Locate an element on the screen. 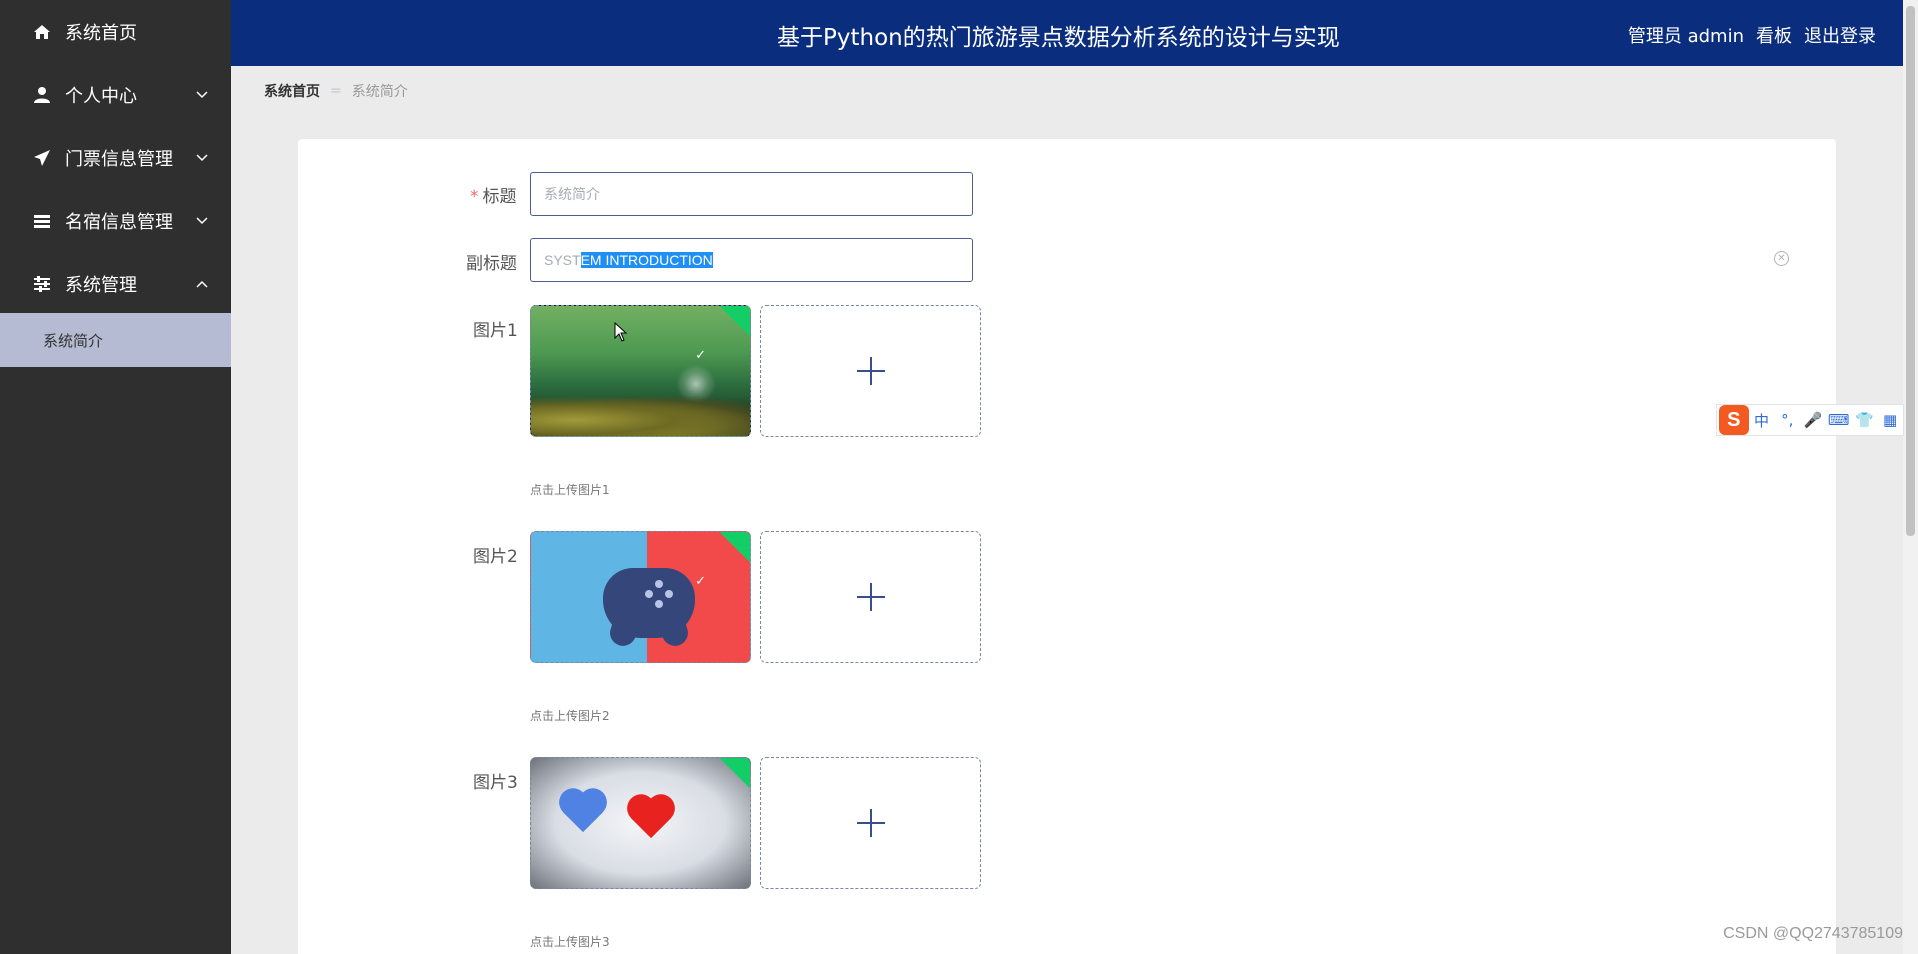 The height and width of the screenshot is (954, 1918). image2-preview: ✓ is located at coordinates (640, 597).